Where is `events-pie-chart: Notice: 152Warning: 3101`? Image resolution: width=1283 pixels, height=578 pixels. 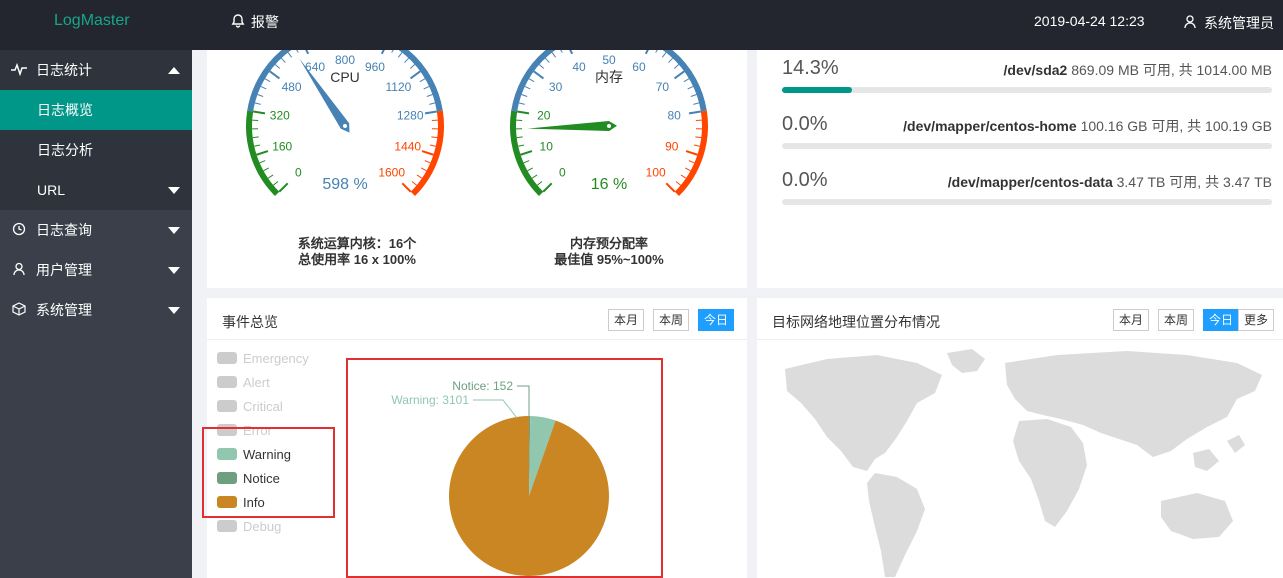 events-pie-chart: Notice: 152Warning: 3101 is located at coordinates (500, 477).